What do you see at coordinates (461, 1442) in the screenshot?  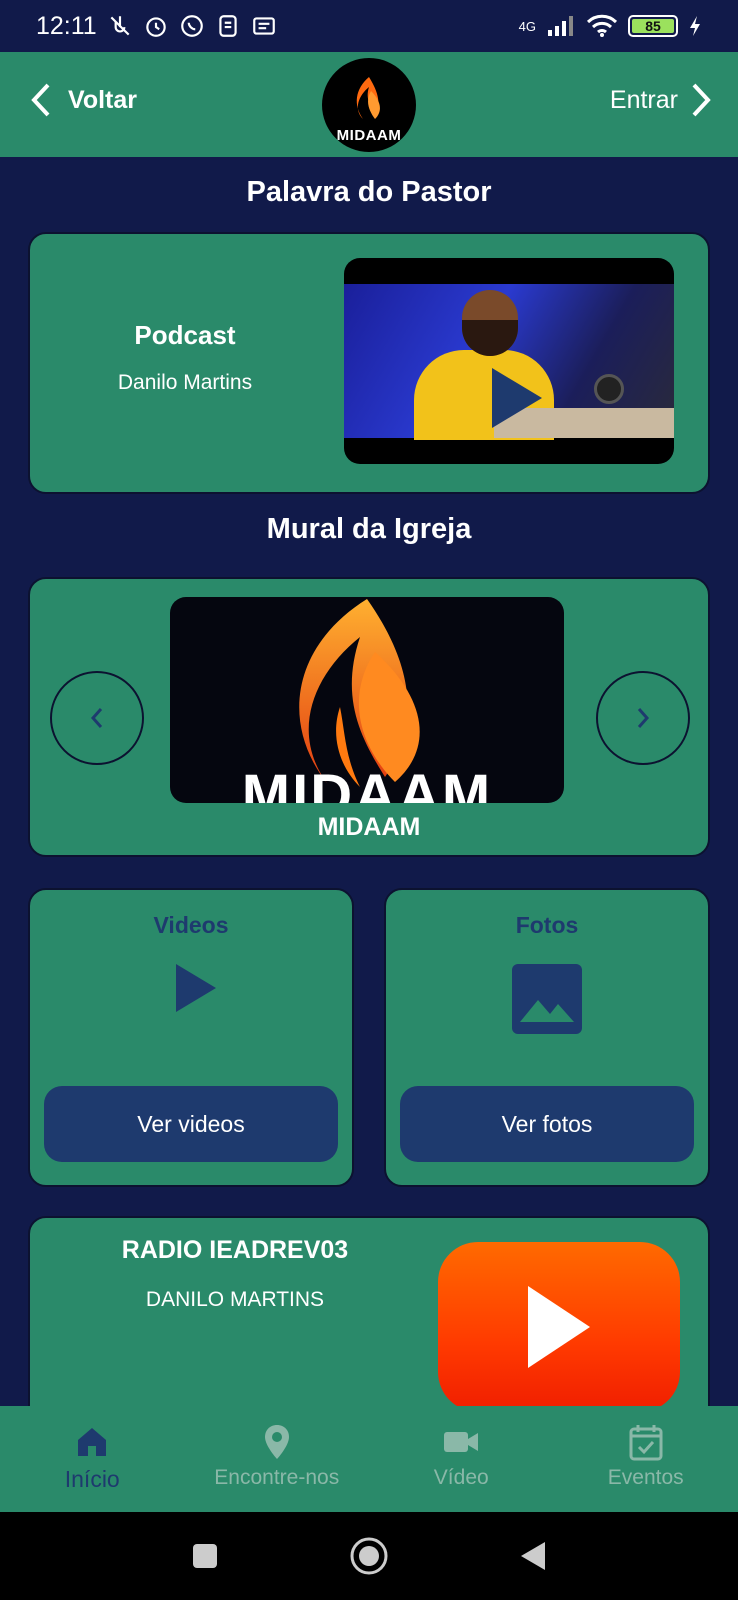 I see `videocam-icon` at bounding box center [461, 1442].